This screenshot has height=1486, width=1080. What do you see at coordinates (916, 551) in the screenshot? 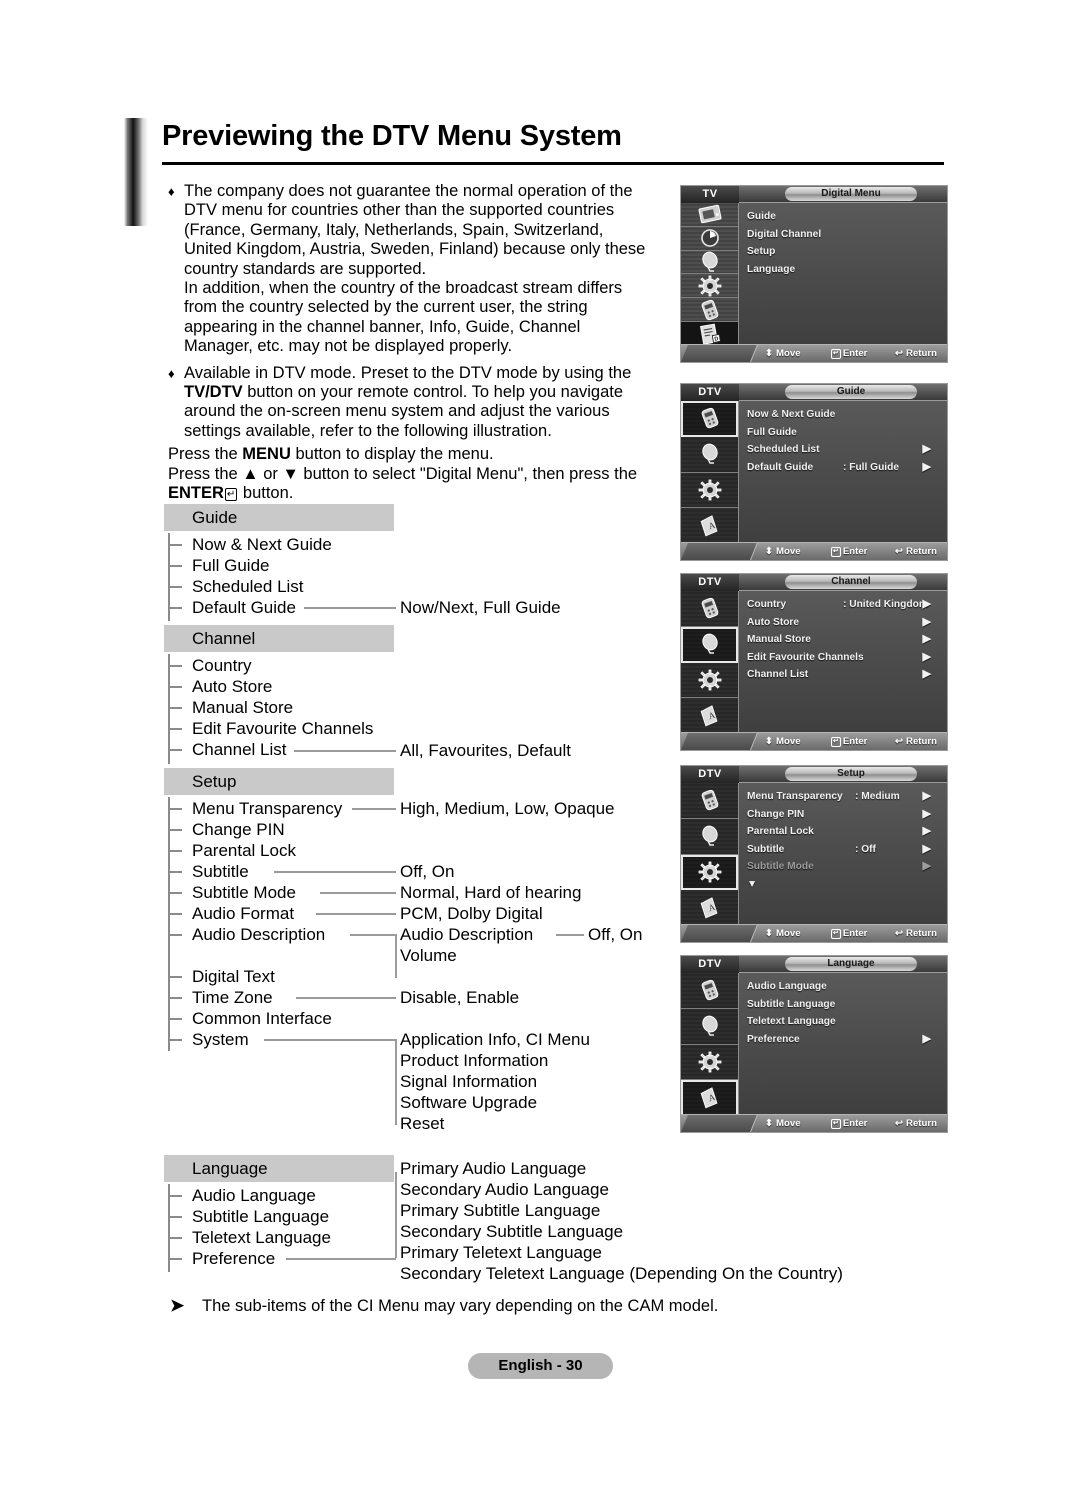
I see `osd-hint-return: ↩ Return` at bounding box center [916, 551].